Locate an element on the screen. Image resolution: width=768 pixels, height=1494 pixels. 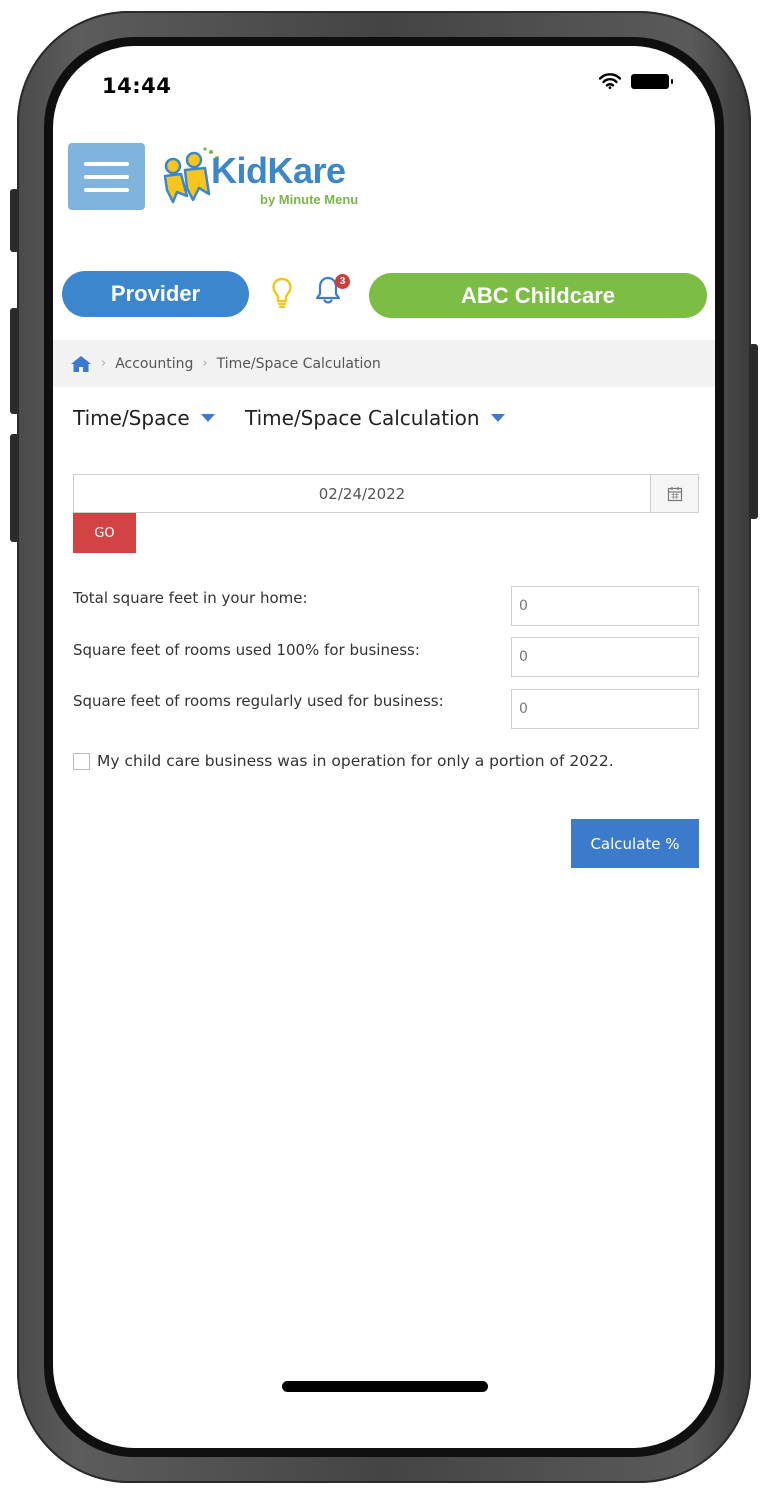
date-input is located at coordinates (362, 493).